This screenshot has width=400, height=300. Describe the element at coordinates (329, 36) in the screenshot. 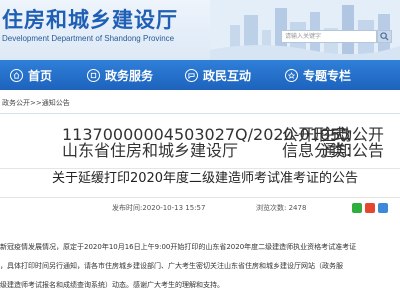

I see `search-input: 请输入关键字` at that location.